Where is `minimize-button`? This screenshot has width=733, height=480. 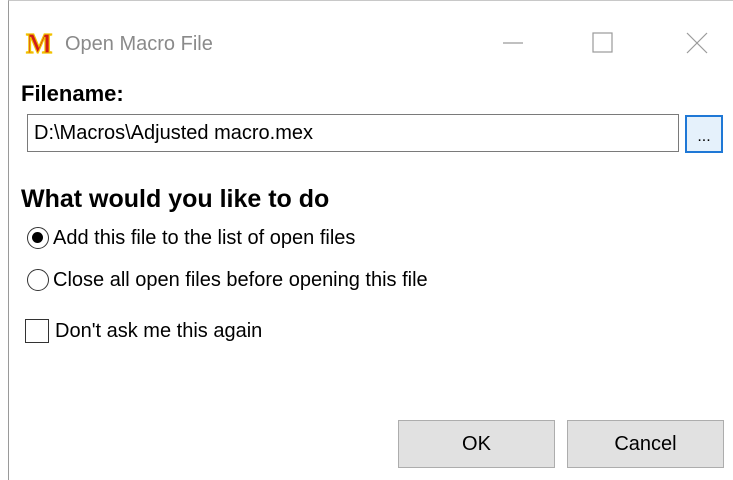 minimize-button is located at coordinates (513, 43).